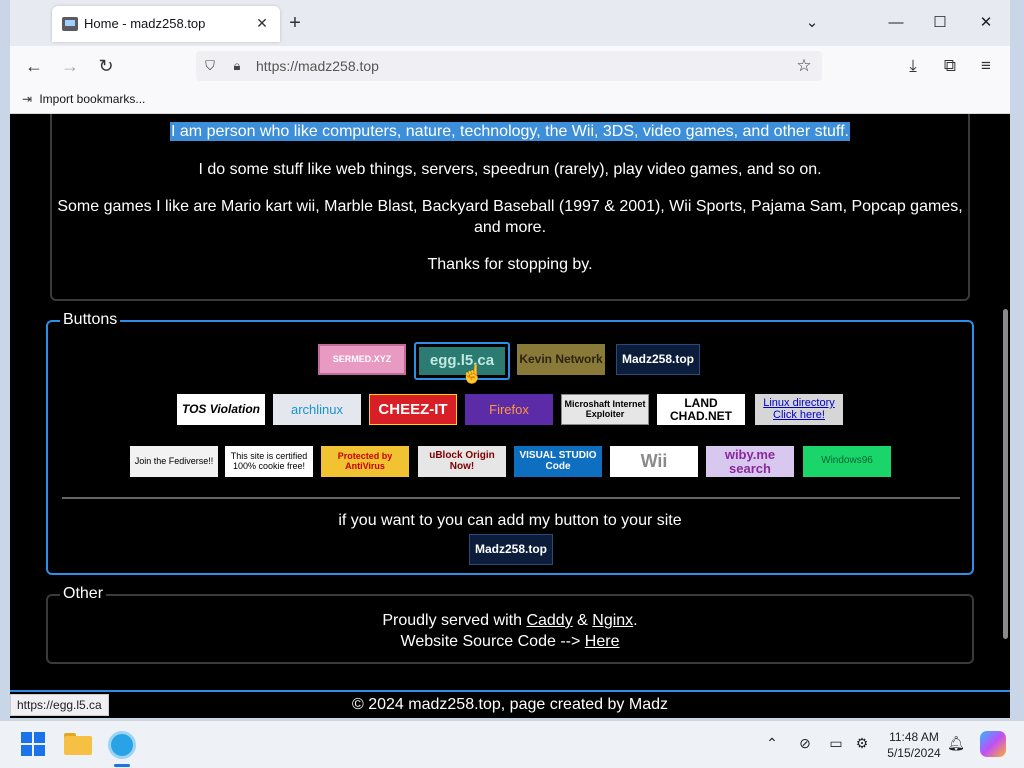 The width and height of the screenshot is (1024, 768). I want to click on button-badge-antivirus: Protected by AntiVirus, so click(365, 461).